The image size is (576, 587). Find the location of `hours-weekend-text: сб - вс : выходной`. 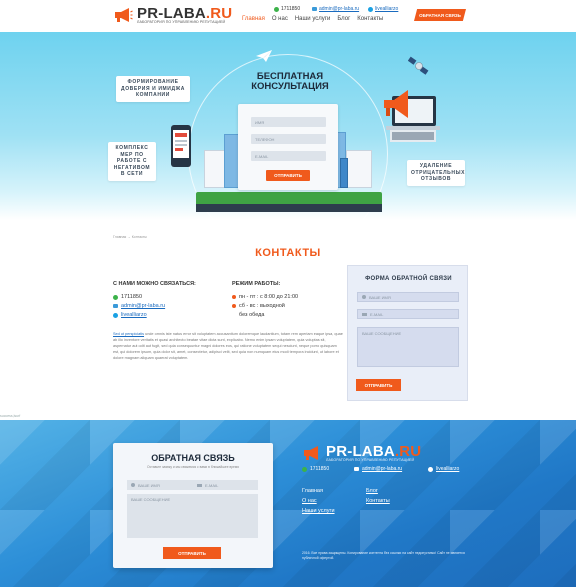

hours-weekend-text: сб - вс : выходной is located at coordinates (262, 306).